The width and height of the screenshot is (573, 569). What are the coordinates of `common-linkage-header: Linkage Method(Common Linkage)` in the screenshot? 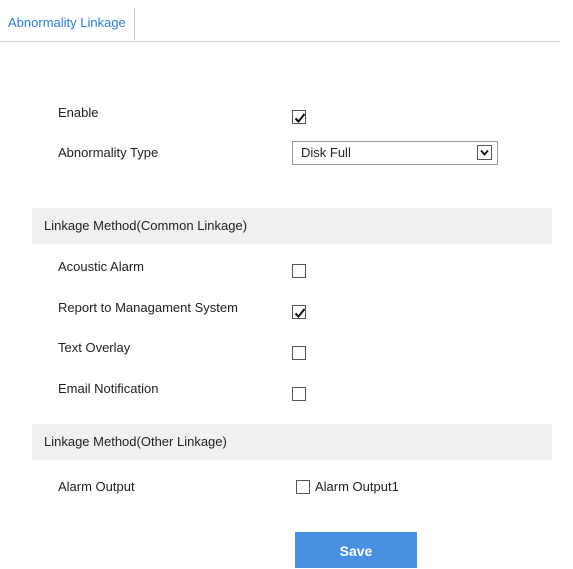 It's located at (292, 226).